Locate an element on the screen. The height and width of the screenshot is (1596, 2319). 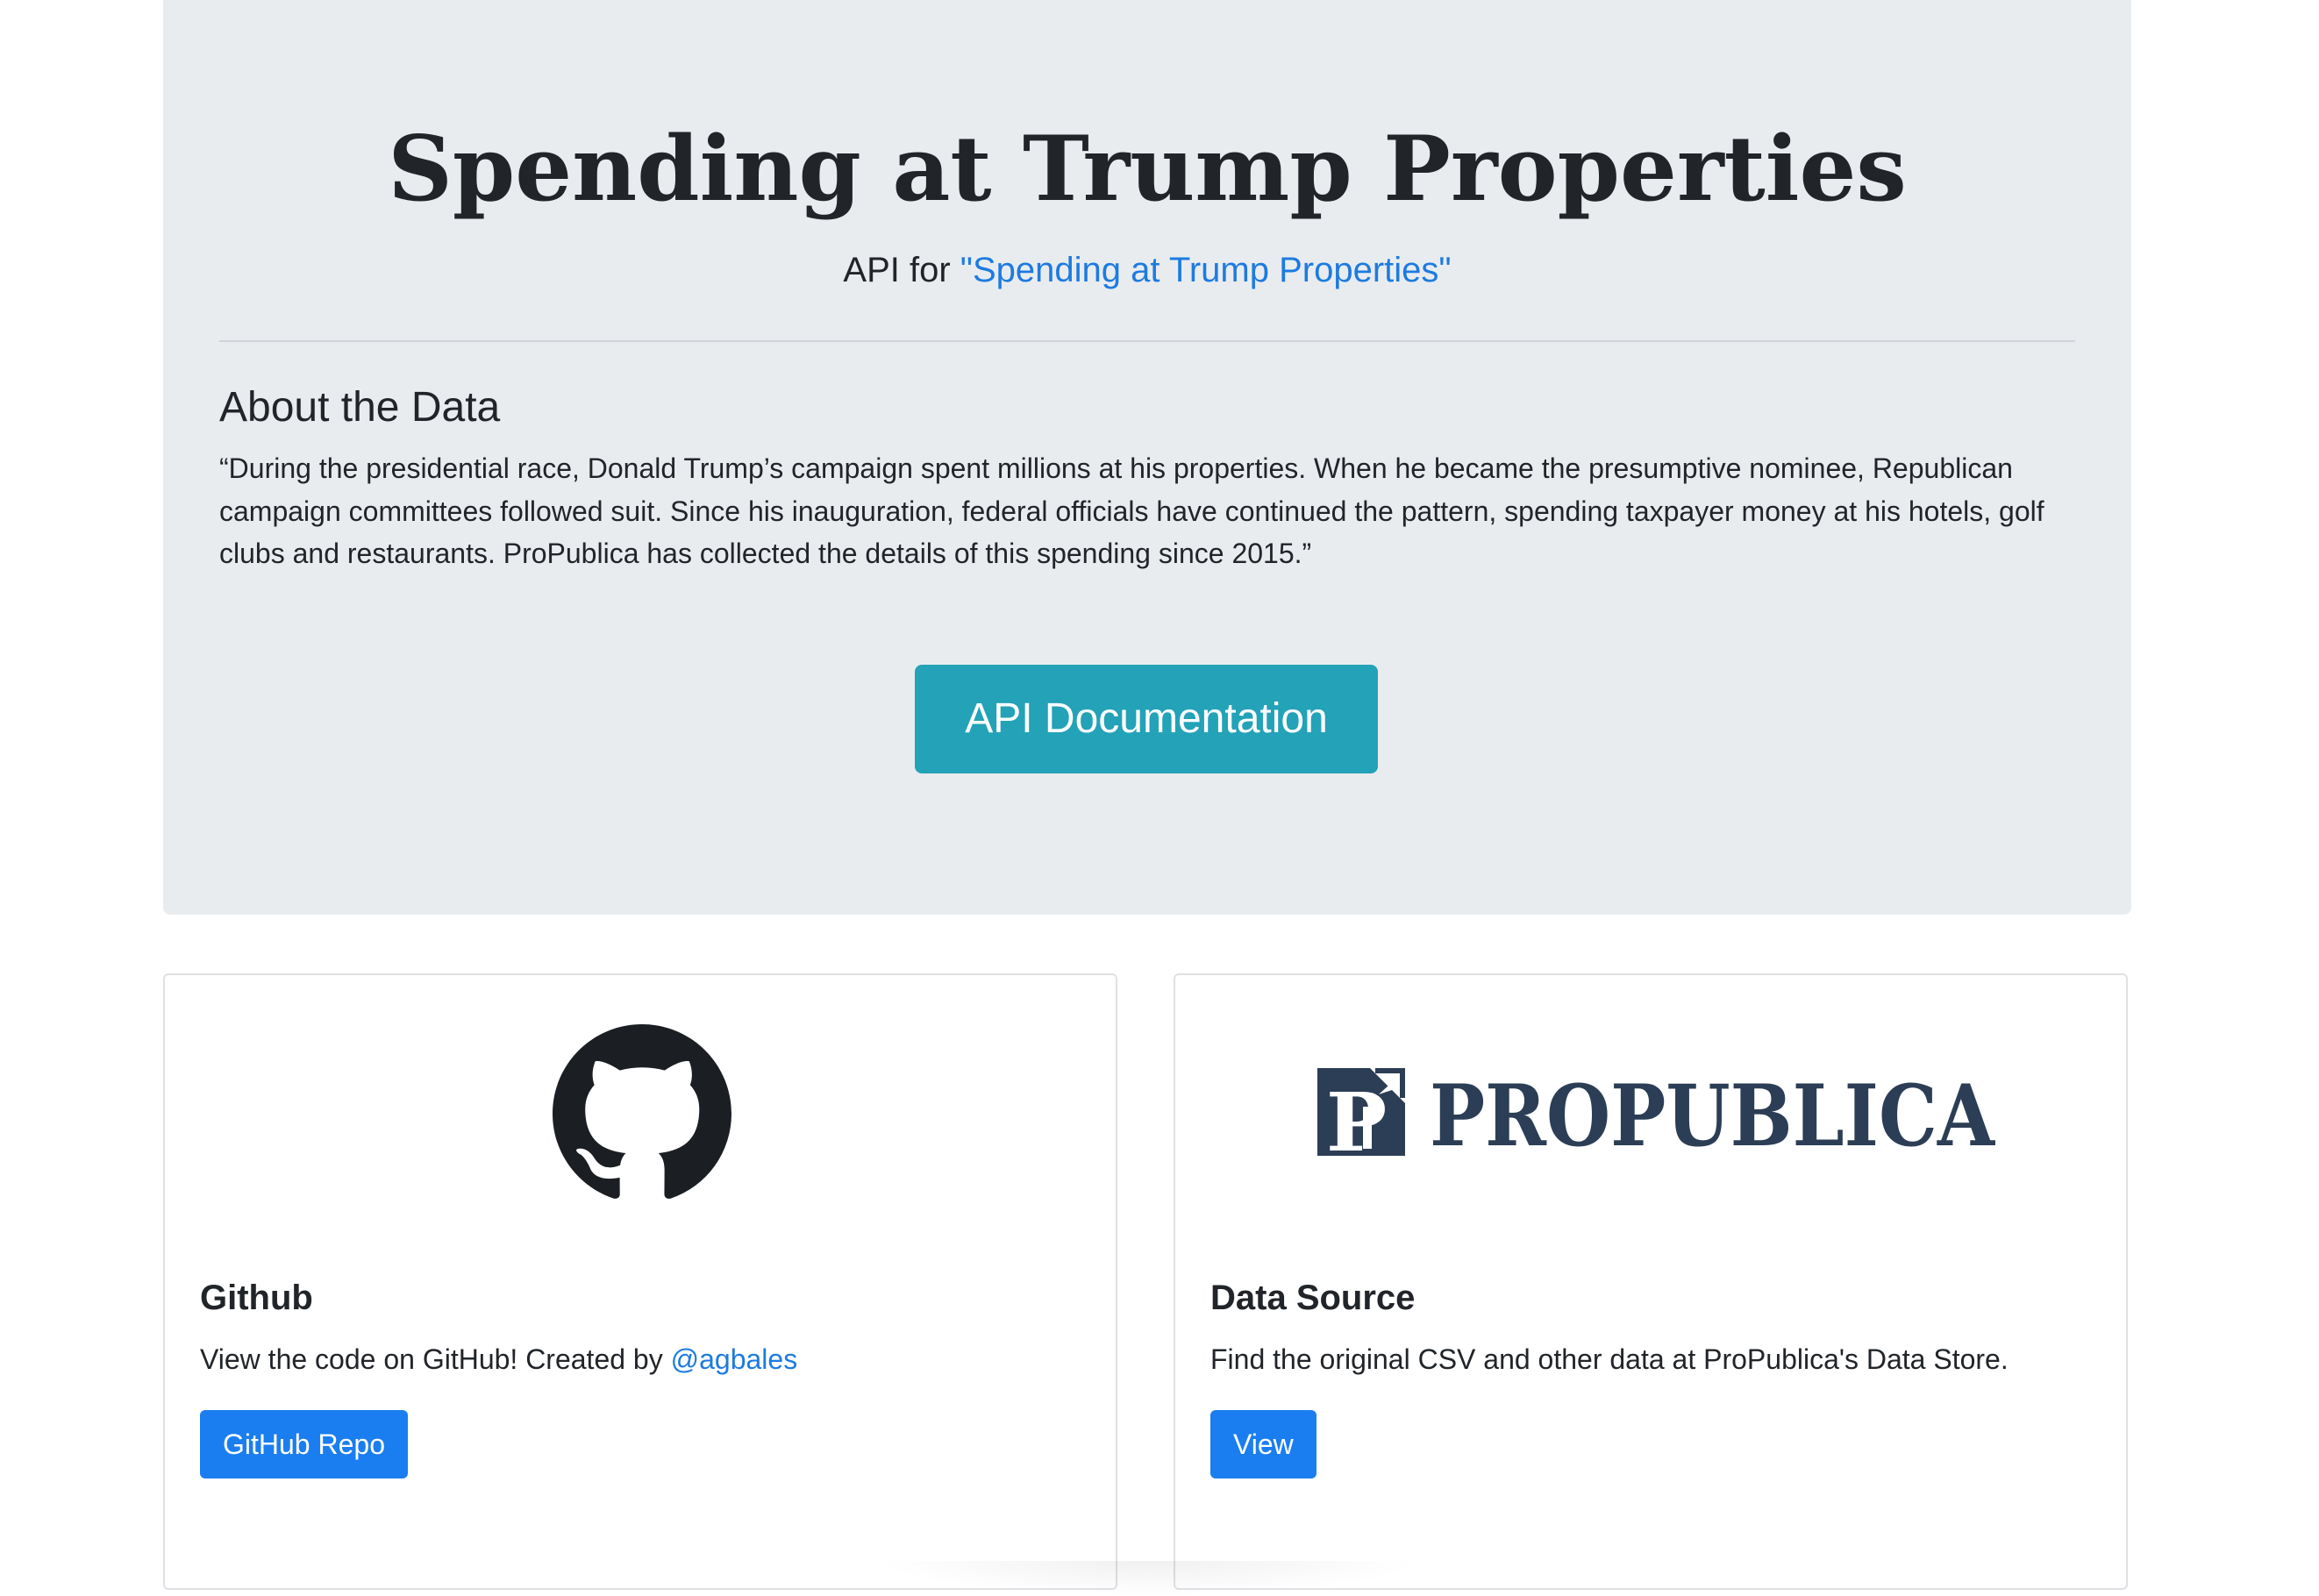
view-button: View is located at coordinates (1263, 1444).